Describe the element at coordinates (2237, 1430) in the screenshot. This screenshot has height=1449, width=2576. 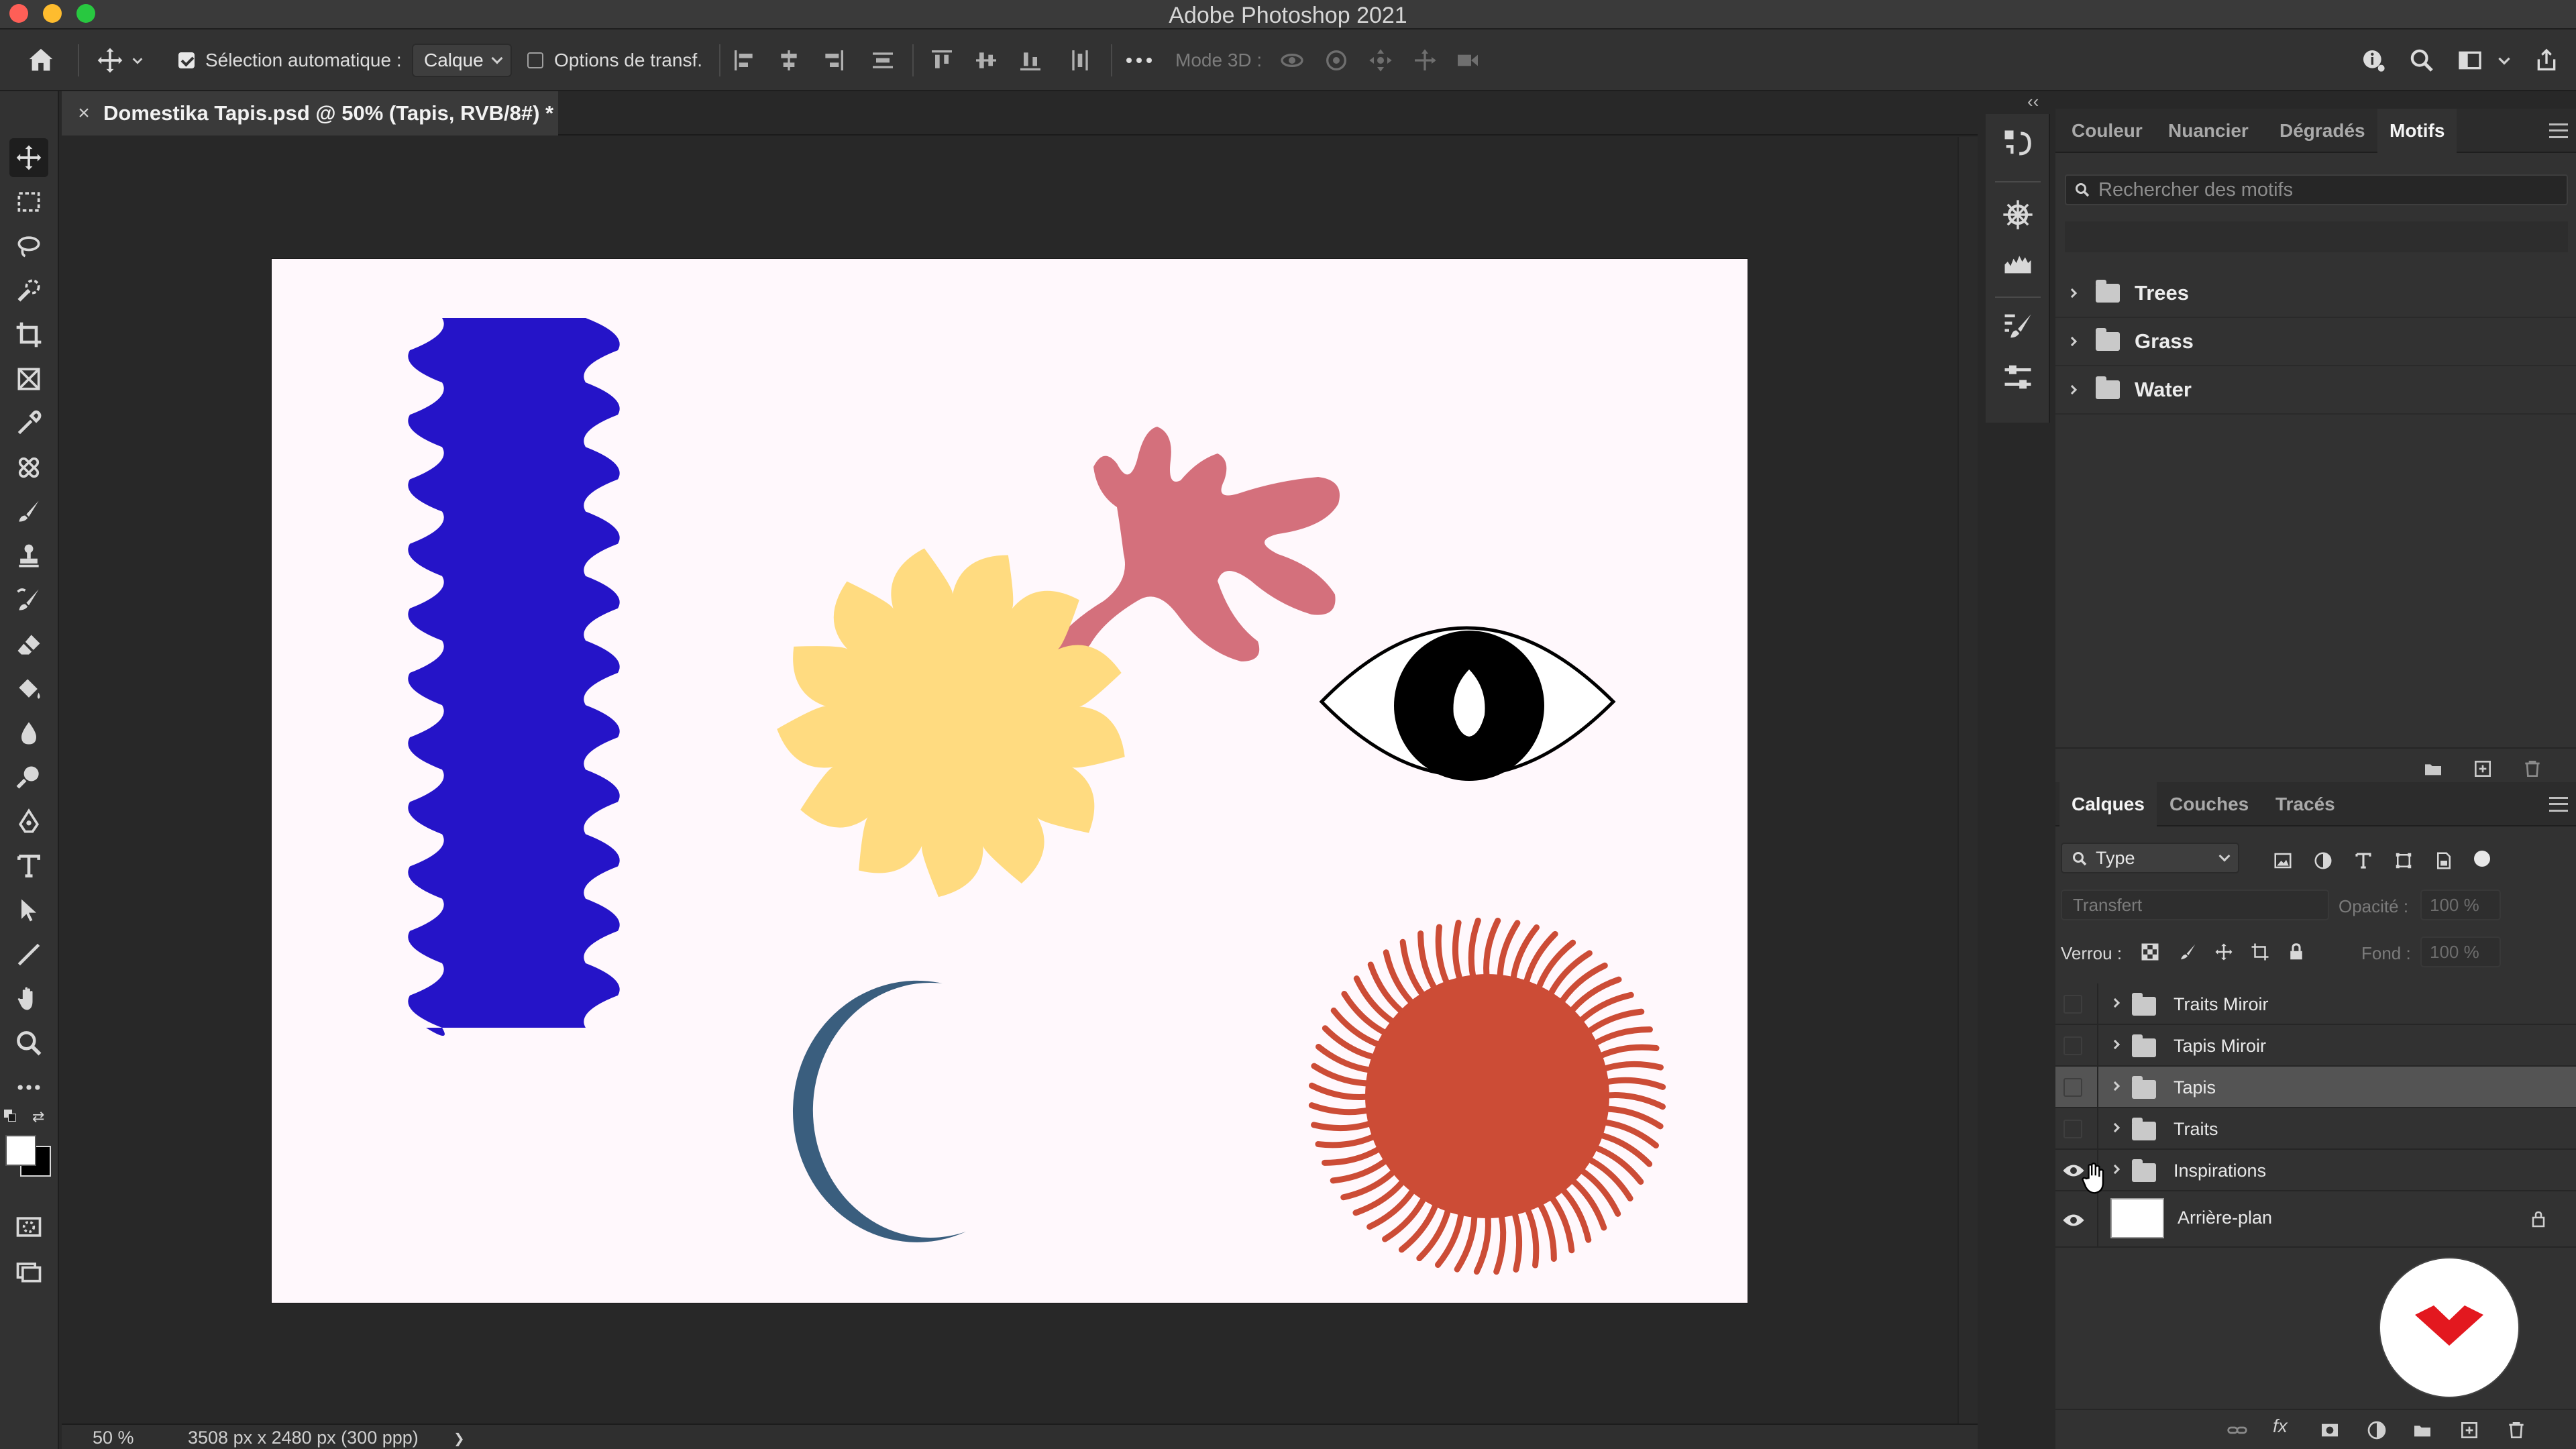
I see `link-layers-icon` at that location.